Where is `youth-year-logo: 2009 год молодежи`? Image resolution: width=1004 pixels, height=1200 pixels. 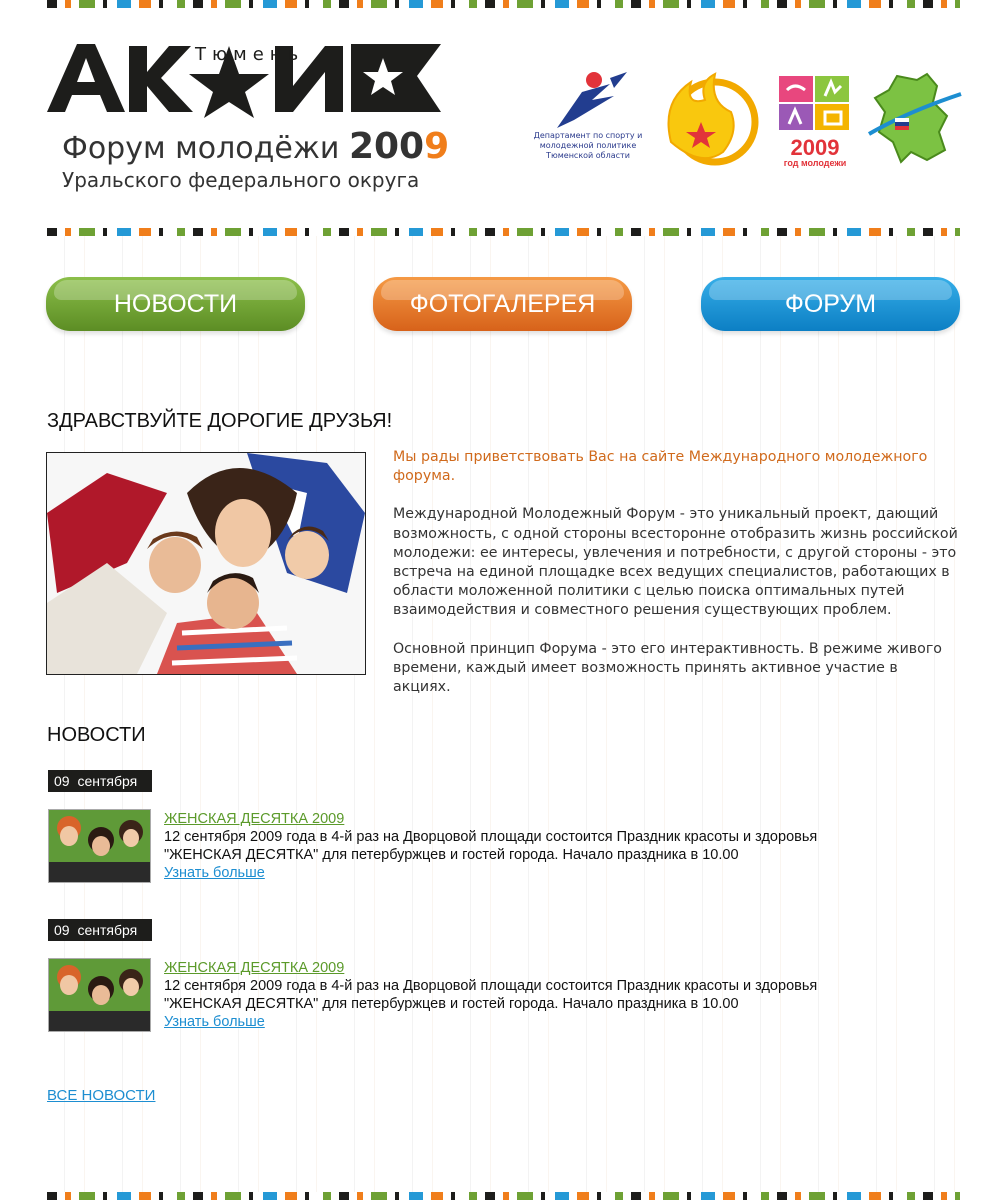
youth-year-logo: 2009 год молодежи is located at coordinates (815, 122).